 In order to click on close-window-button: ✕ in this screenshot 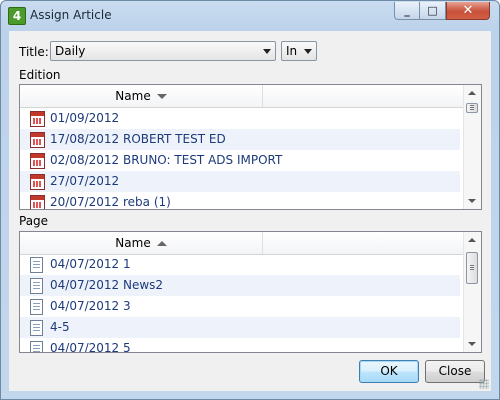, I will do `click(468, 11)`.